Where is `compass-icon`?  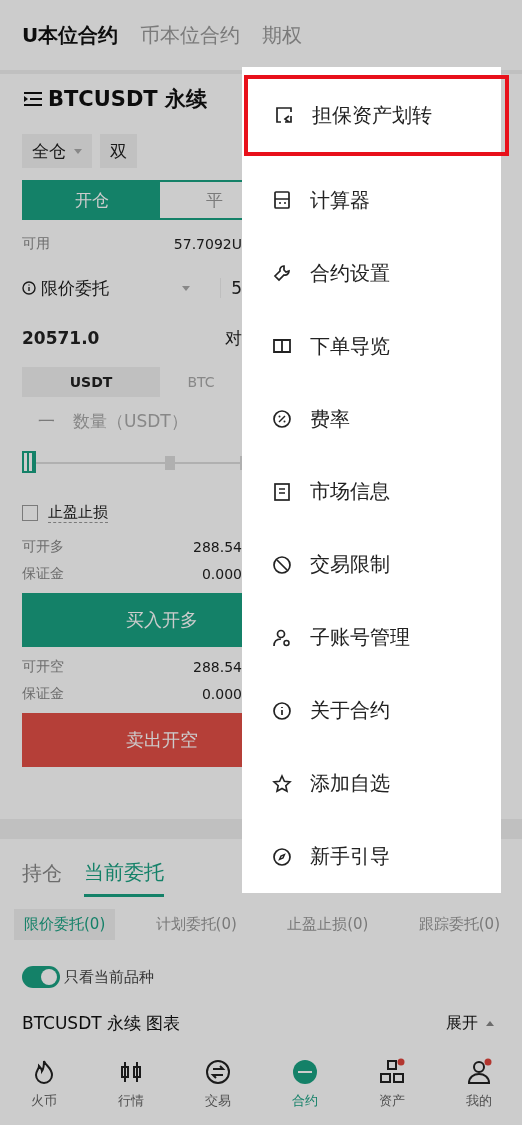 compass-icon is located at coordinates (282, 856).